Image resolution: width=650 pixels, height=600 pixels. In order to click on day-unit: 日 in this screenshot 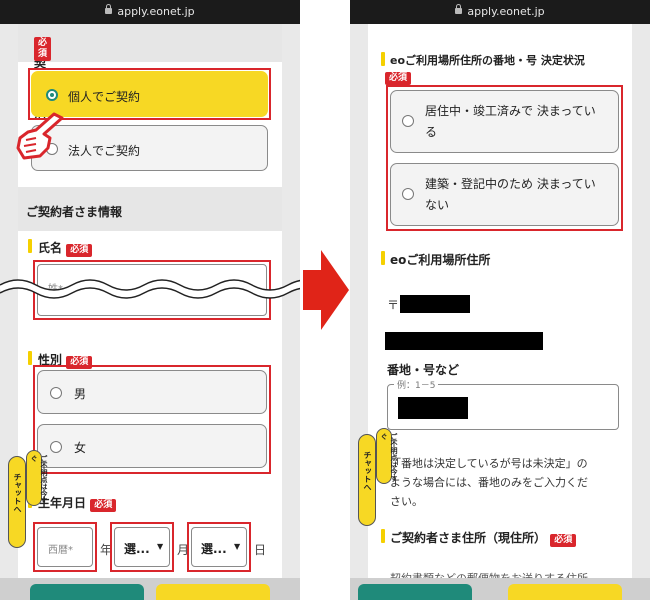, I will do `click(260, 550)`.